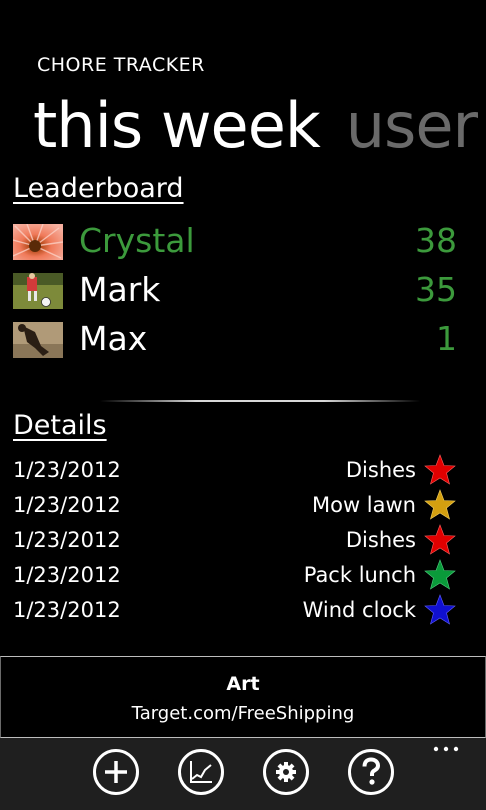 The width and height of the screenshot is (486, 810). I want to click on detail-task: Mow lawn, so click(363, 505).